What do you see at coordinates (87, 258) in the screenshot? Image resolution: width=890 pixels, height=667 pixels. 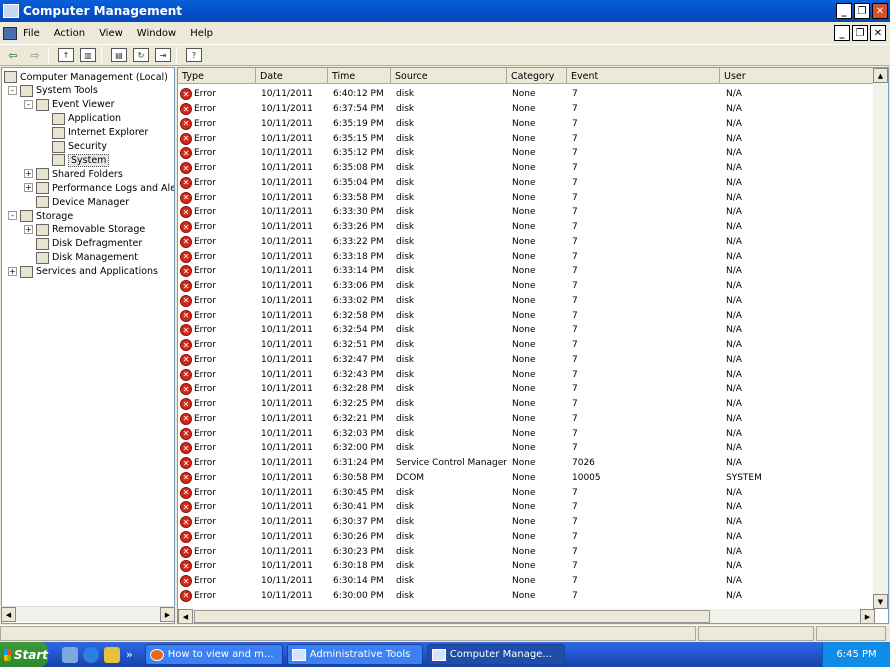 I see `tree-node-disk-management: Disk Management` at bounding box center [87, 258].